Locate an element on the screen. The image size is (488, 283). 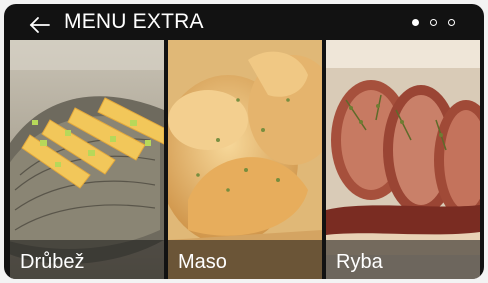
tile-label: Maso is located at coordinates (202, 262).